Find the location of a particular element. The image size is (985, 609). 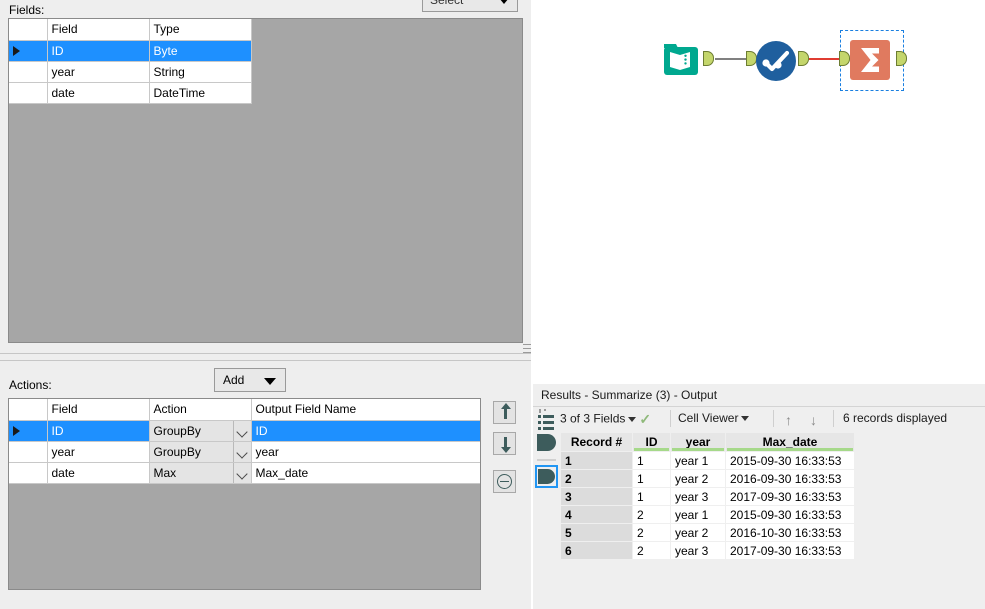

metadata-list-icon is located at coordinates (546, 422).